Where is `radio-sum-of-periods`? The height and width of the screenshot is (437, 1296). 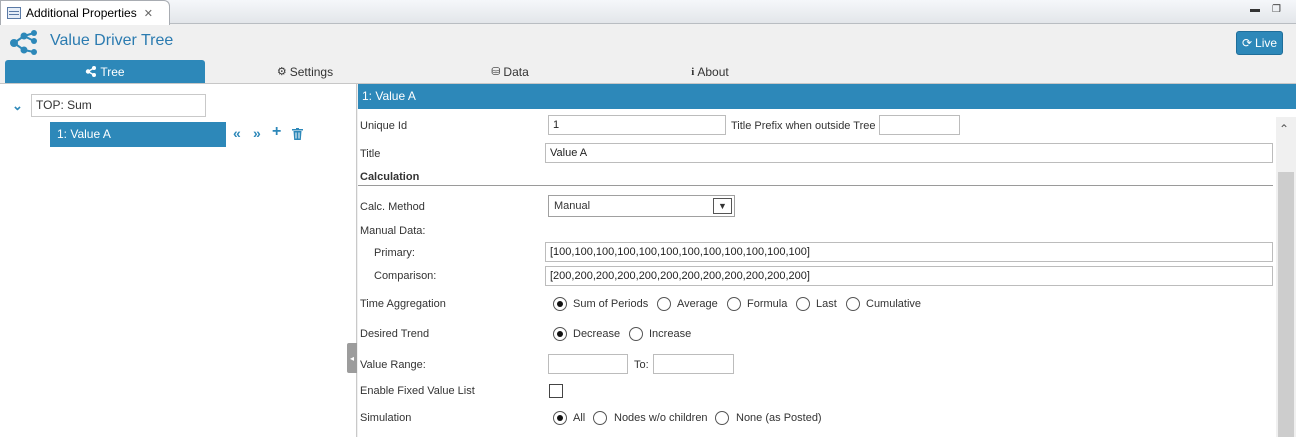 radio-sum-of-periods is located at coordinates (560, 304).